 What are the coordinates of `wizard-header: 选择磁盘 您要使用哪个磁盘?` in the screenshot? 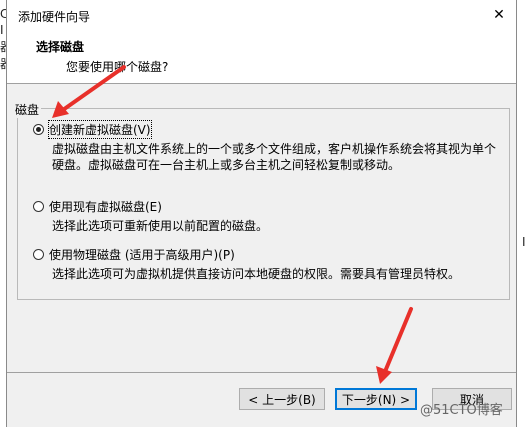 It's located at (261, 57).